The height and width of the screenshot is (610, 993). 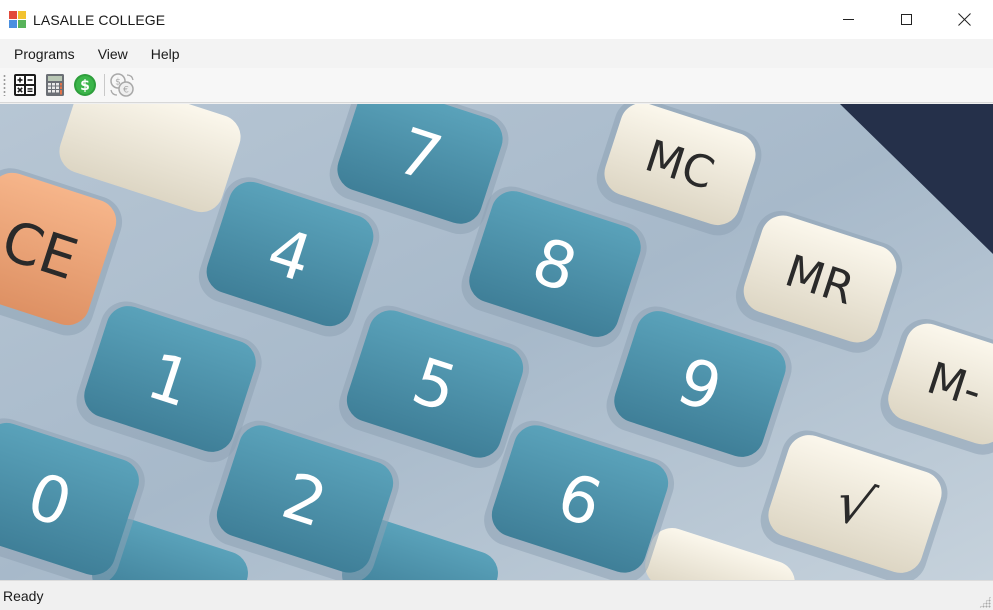 I want to click on toolbar-separator, so click(x=104, y=85).